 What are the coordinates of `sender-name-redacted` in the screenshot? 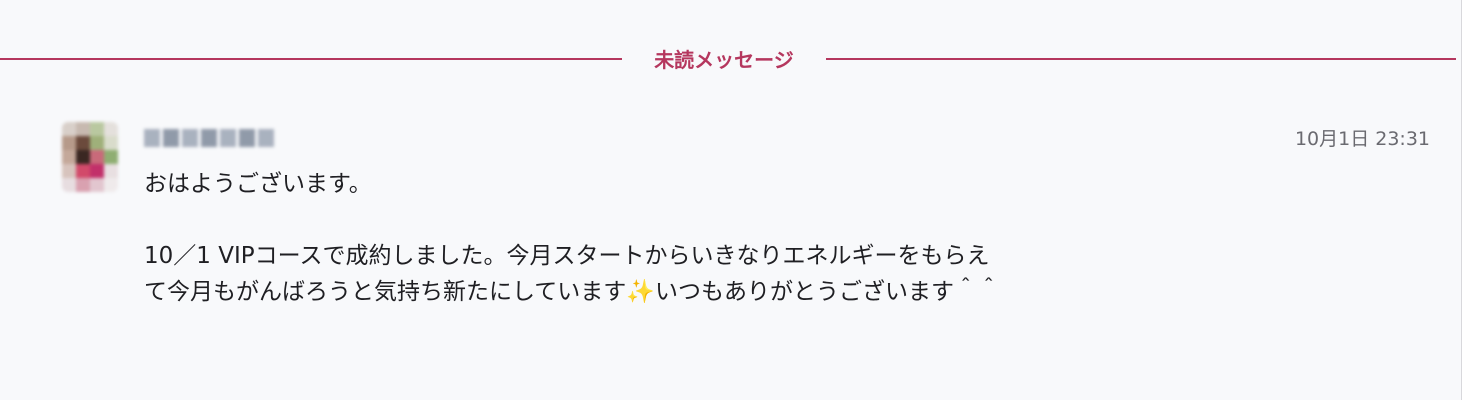 It's located at (214, 138).